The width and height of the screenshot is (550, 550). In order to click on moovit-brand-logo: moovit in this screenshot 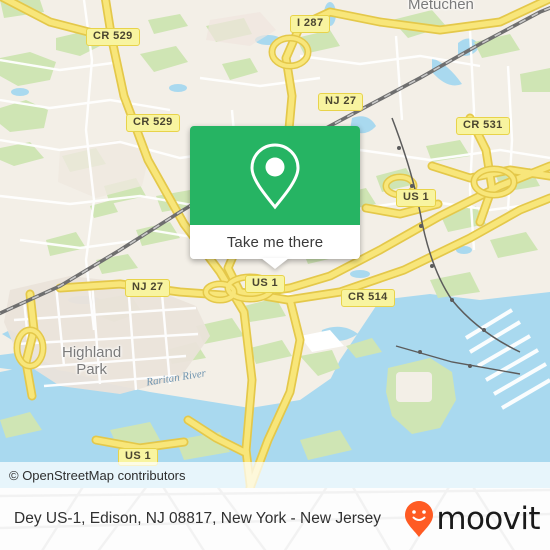, I will do `click(472, 519)`.